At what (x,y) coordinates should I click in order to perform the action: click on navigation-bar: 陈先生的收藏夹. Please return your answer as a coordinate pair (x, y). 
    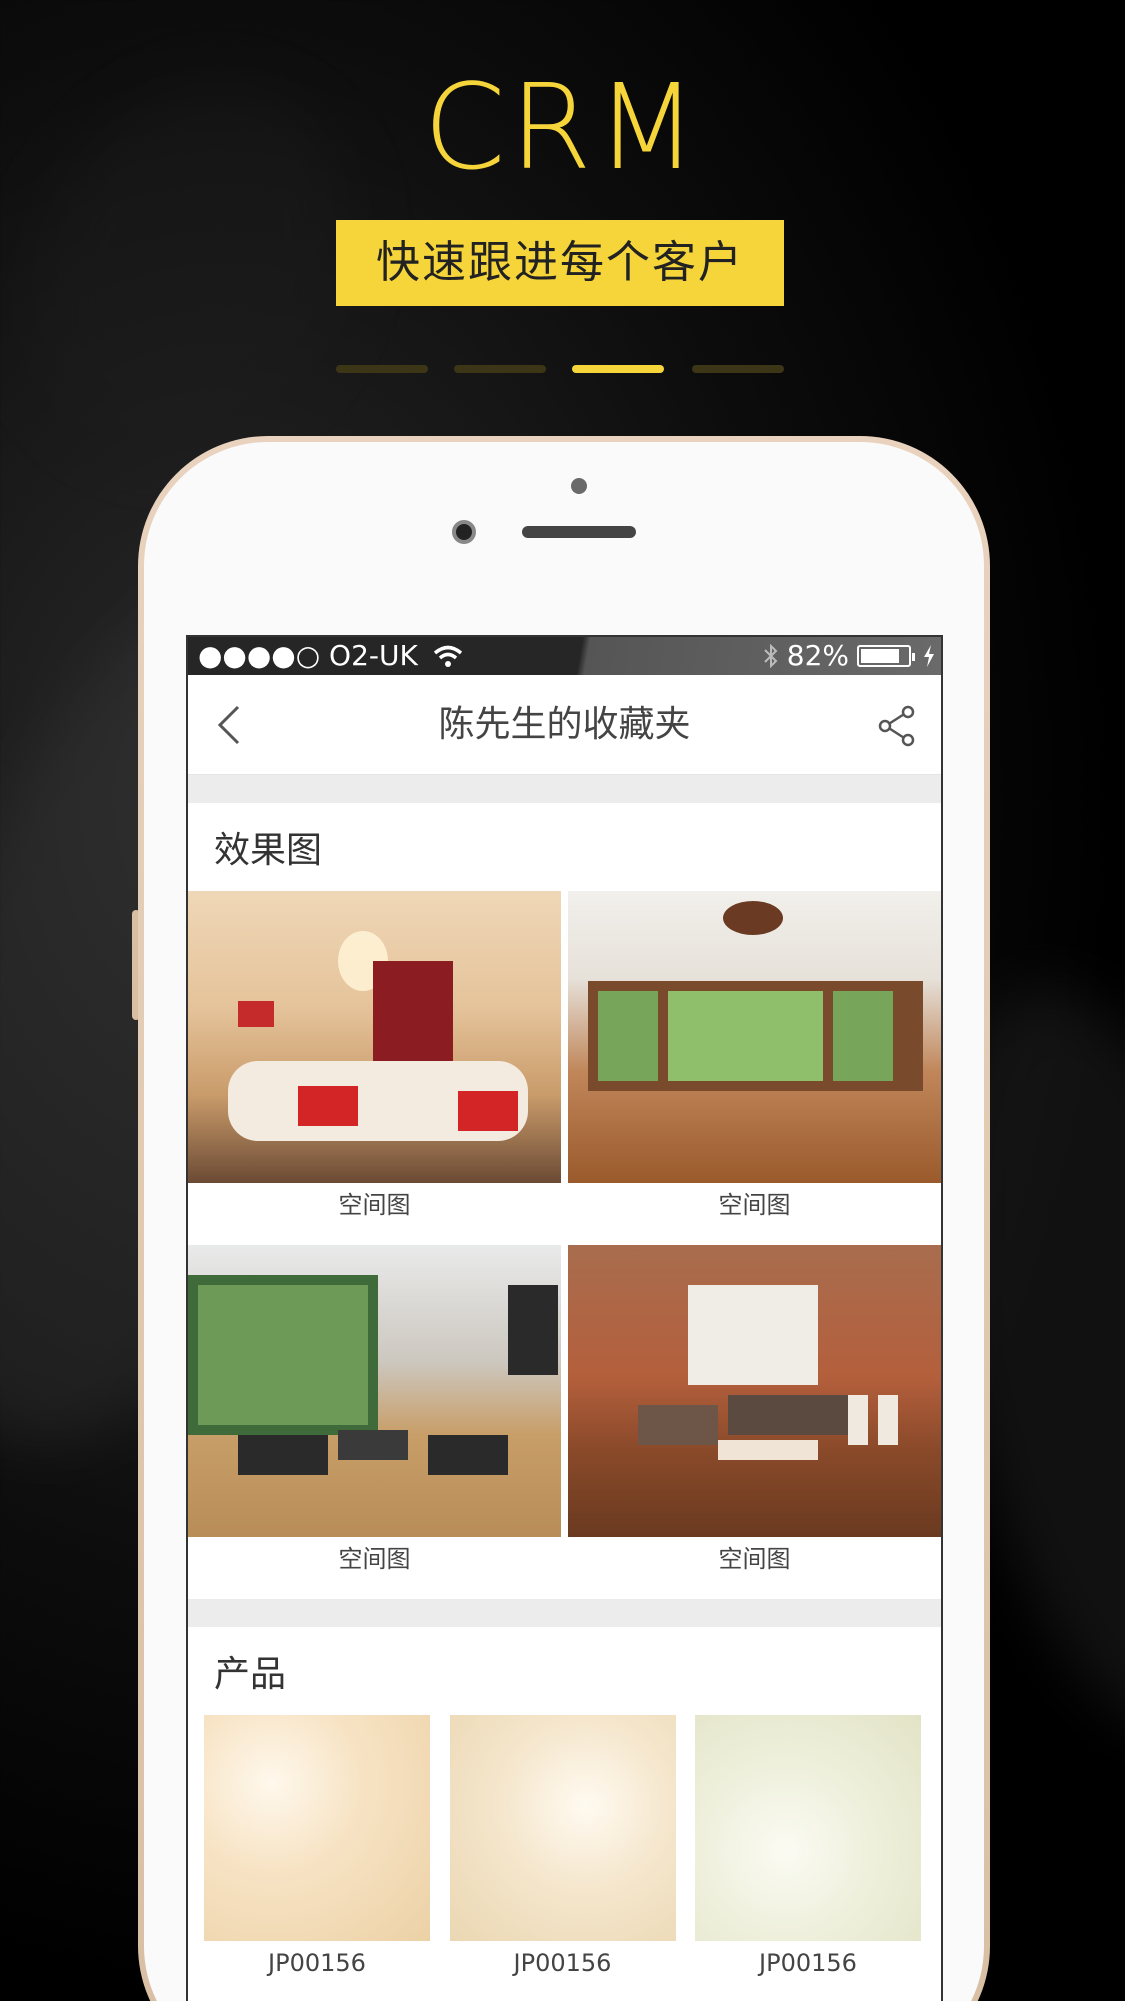
    Looking at the image, I should click on (564, 725).